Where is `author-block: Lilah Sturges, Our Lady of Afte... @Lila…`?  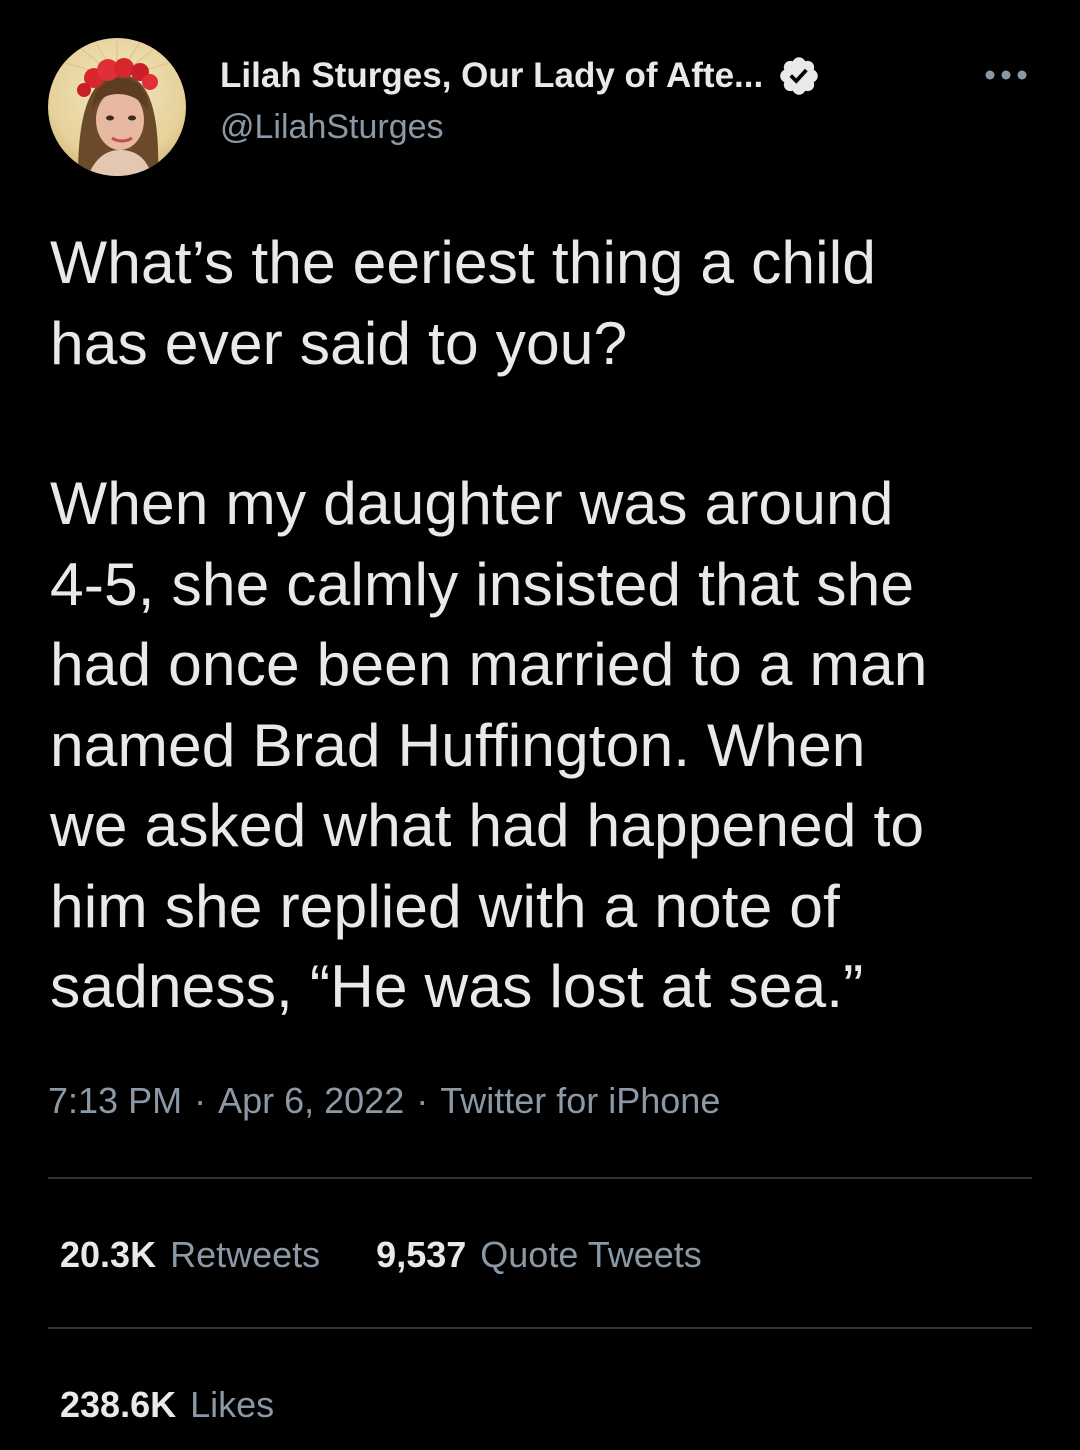 author-block: Lilah Sturges, Our Lady of Afte... @Lila… is located at coordinates (580, 100).